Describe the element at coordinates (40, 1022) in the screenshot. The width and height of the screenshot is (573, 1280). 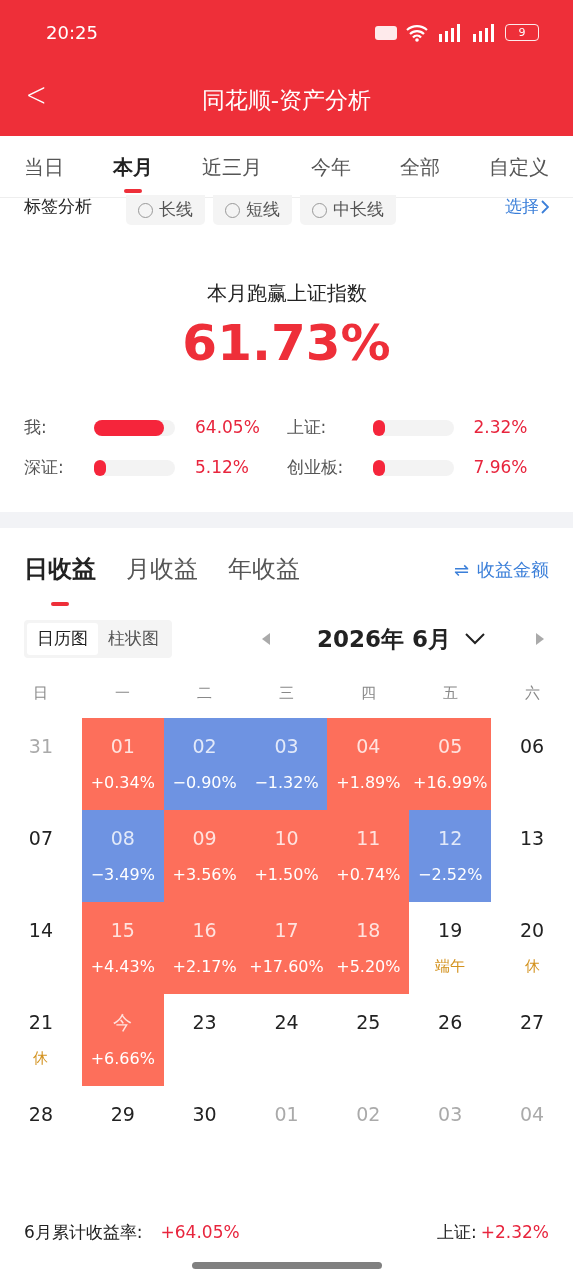
I see `calendar-day: 21` at that location.